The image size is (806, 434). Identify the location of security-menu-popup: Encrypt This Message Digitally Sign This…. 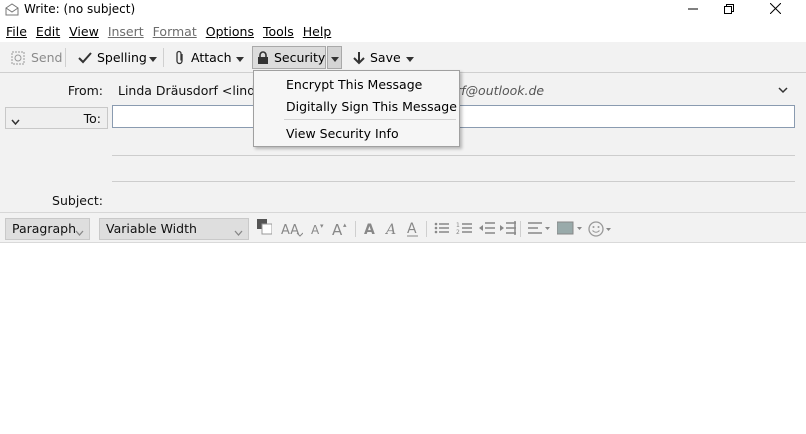
(356, 108).